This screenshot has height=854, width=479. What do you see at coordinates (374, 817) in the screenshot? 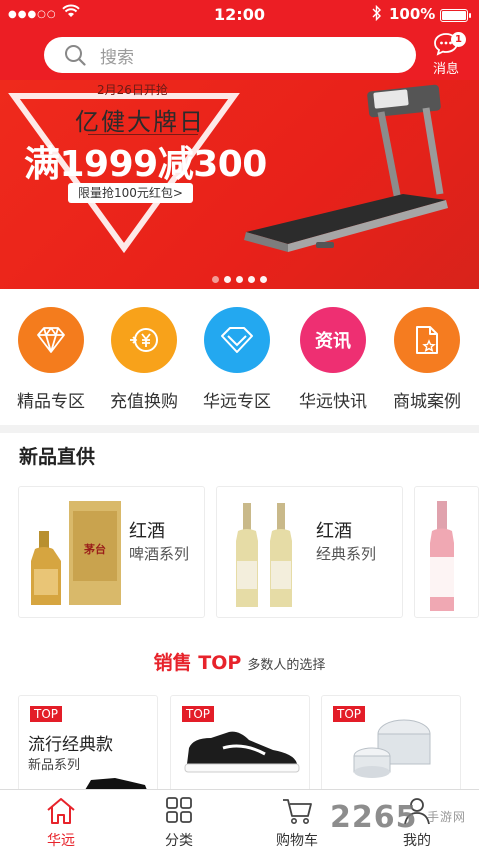
I see `watermark-number: 2265` at bounding box center [374, 817].